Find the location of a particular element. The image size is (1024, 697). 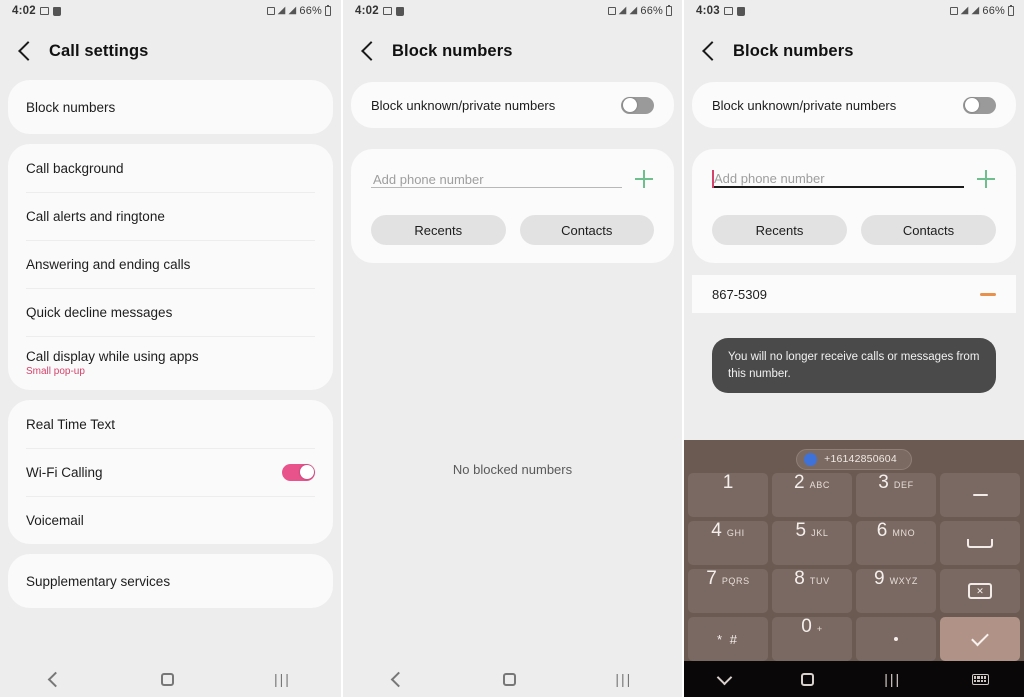

key-3: 3 DEF is located at coordinates (896, 495).